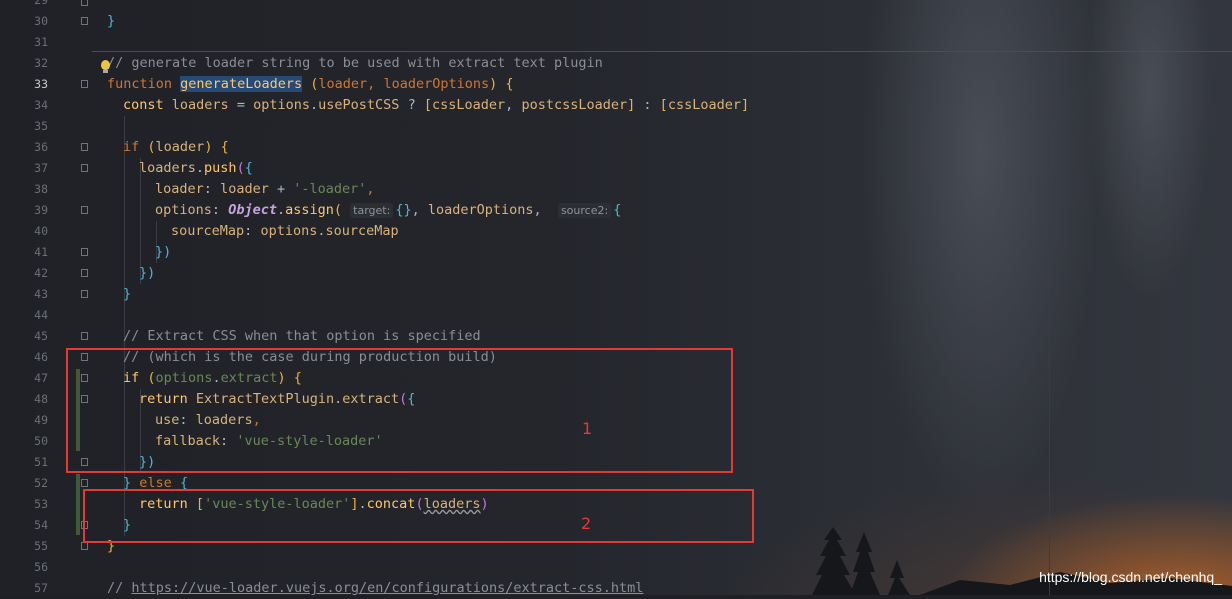 The height and width of the screenshot is (599, 1232). I want to click on code-line-36: if (loader) {, so click(176, 147).